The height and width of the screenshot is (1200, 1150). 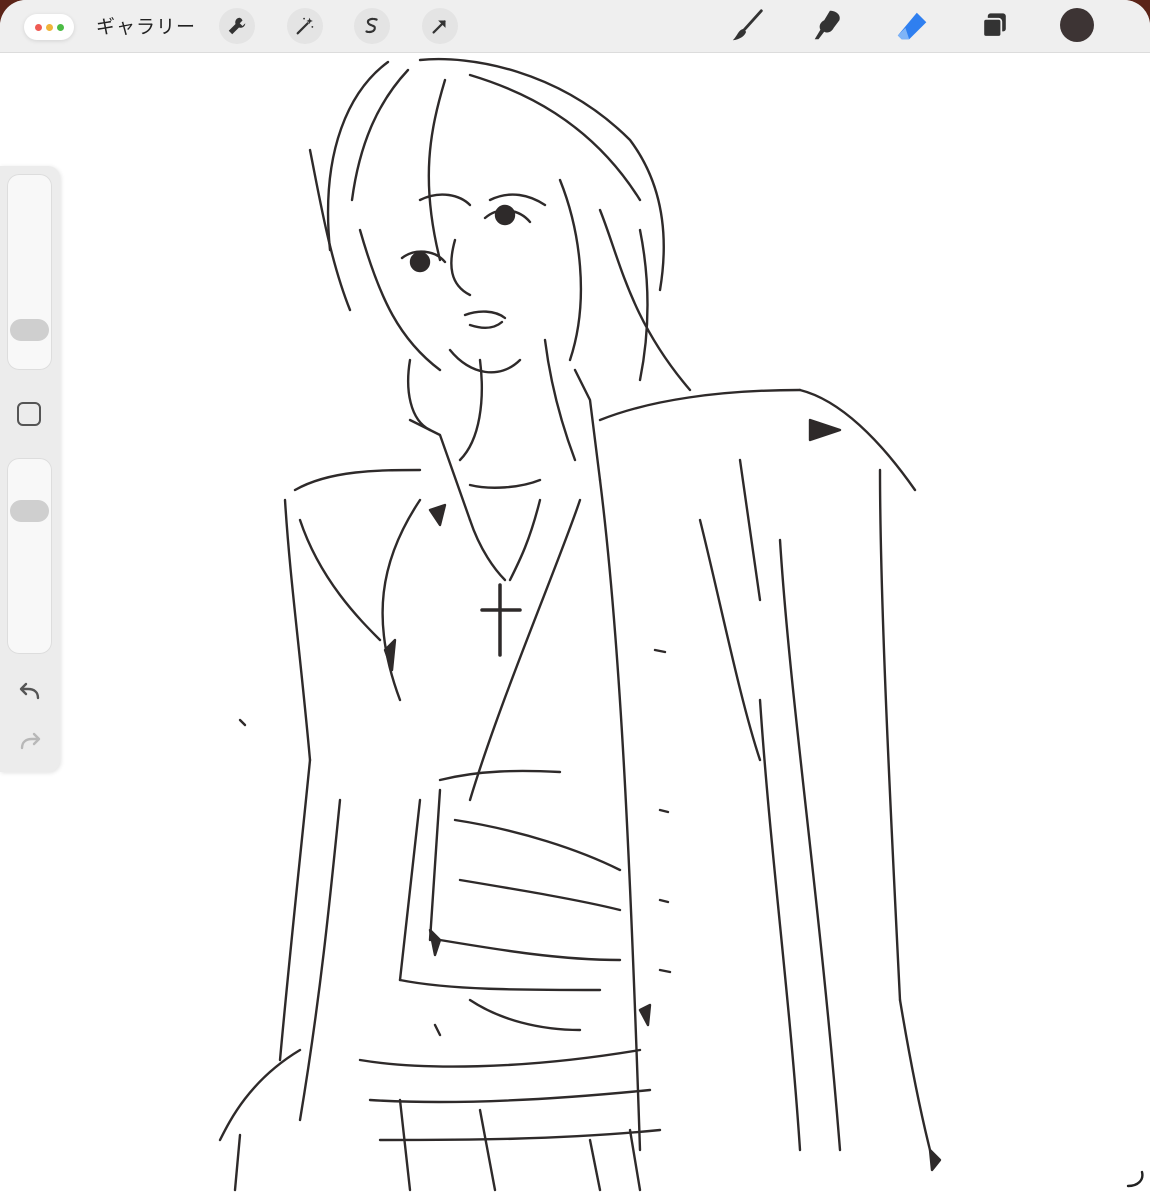 I want to click on eraser-icon, so click(x=912, y=26).